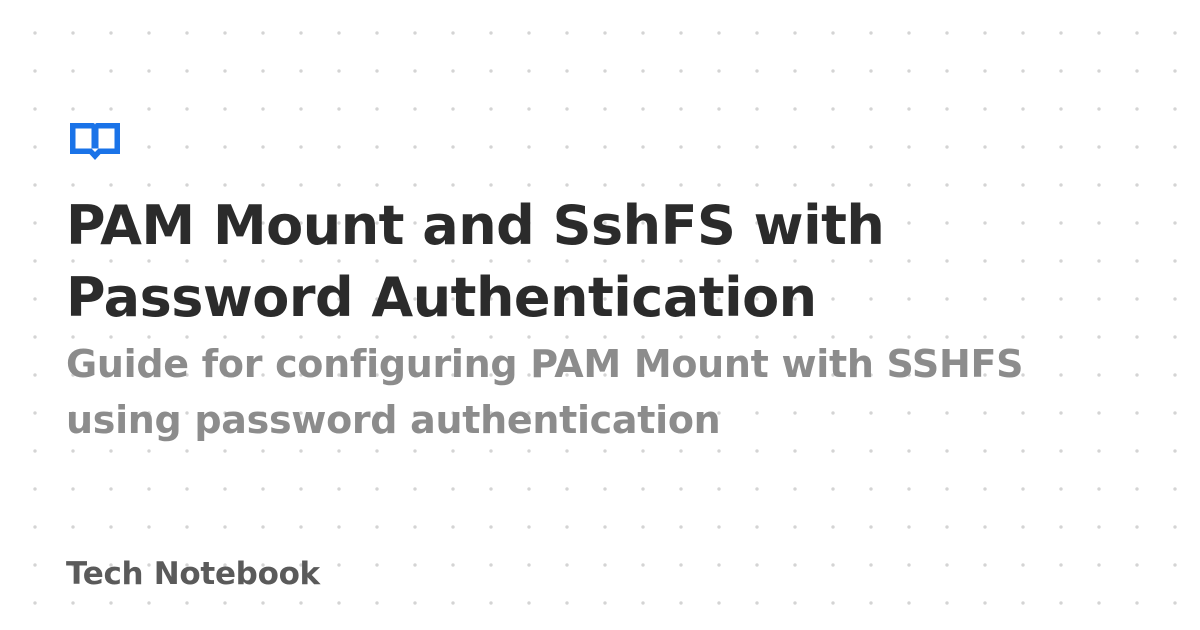  I want to click on book-icon, so click(95, 141).